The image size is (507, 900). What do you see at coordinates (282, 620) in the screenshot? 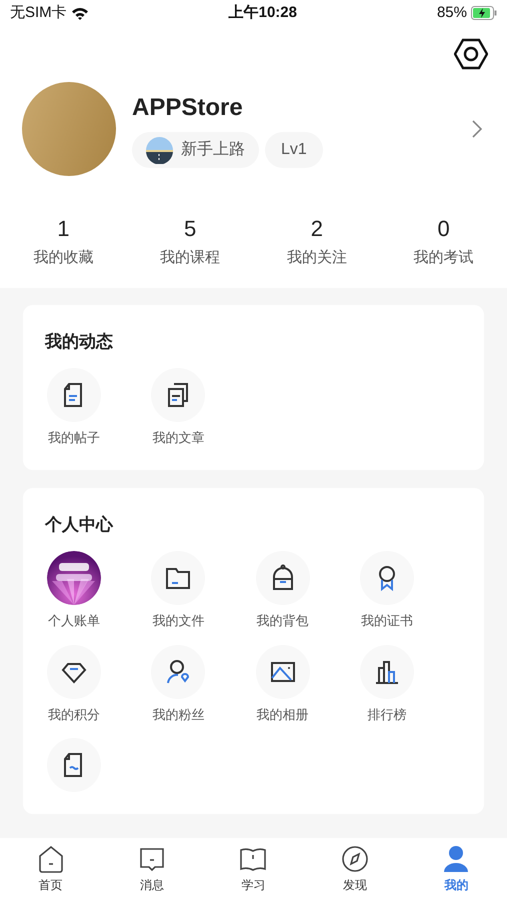
I see `item-label: 我的背包` at bounding box center [282, 620].